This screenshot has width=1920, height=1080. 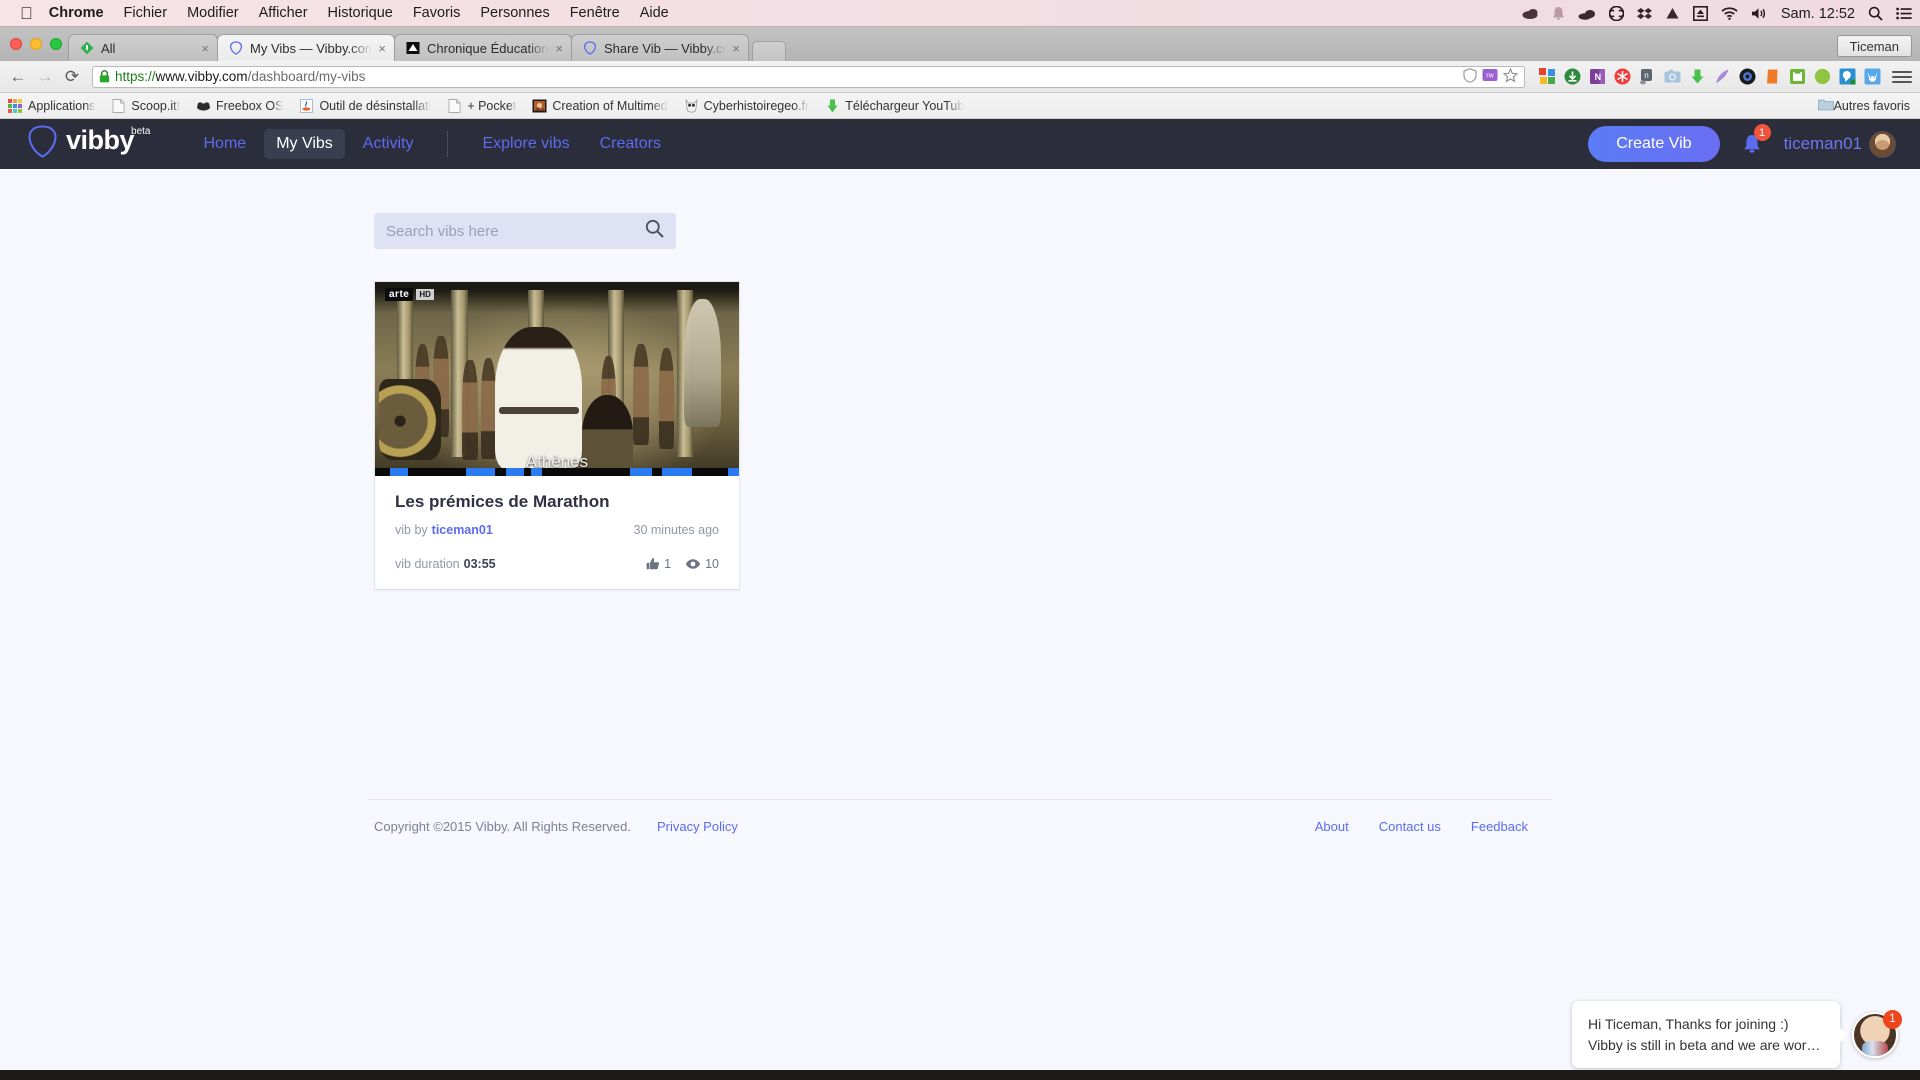 I want to click on footer-link-privacy-policy: Privacy Policy, so click(x=697, y=826).